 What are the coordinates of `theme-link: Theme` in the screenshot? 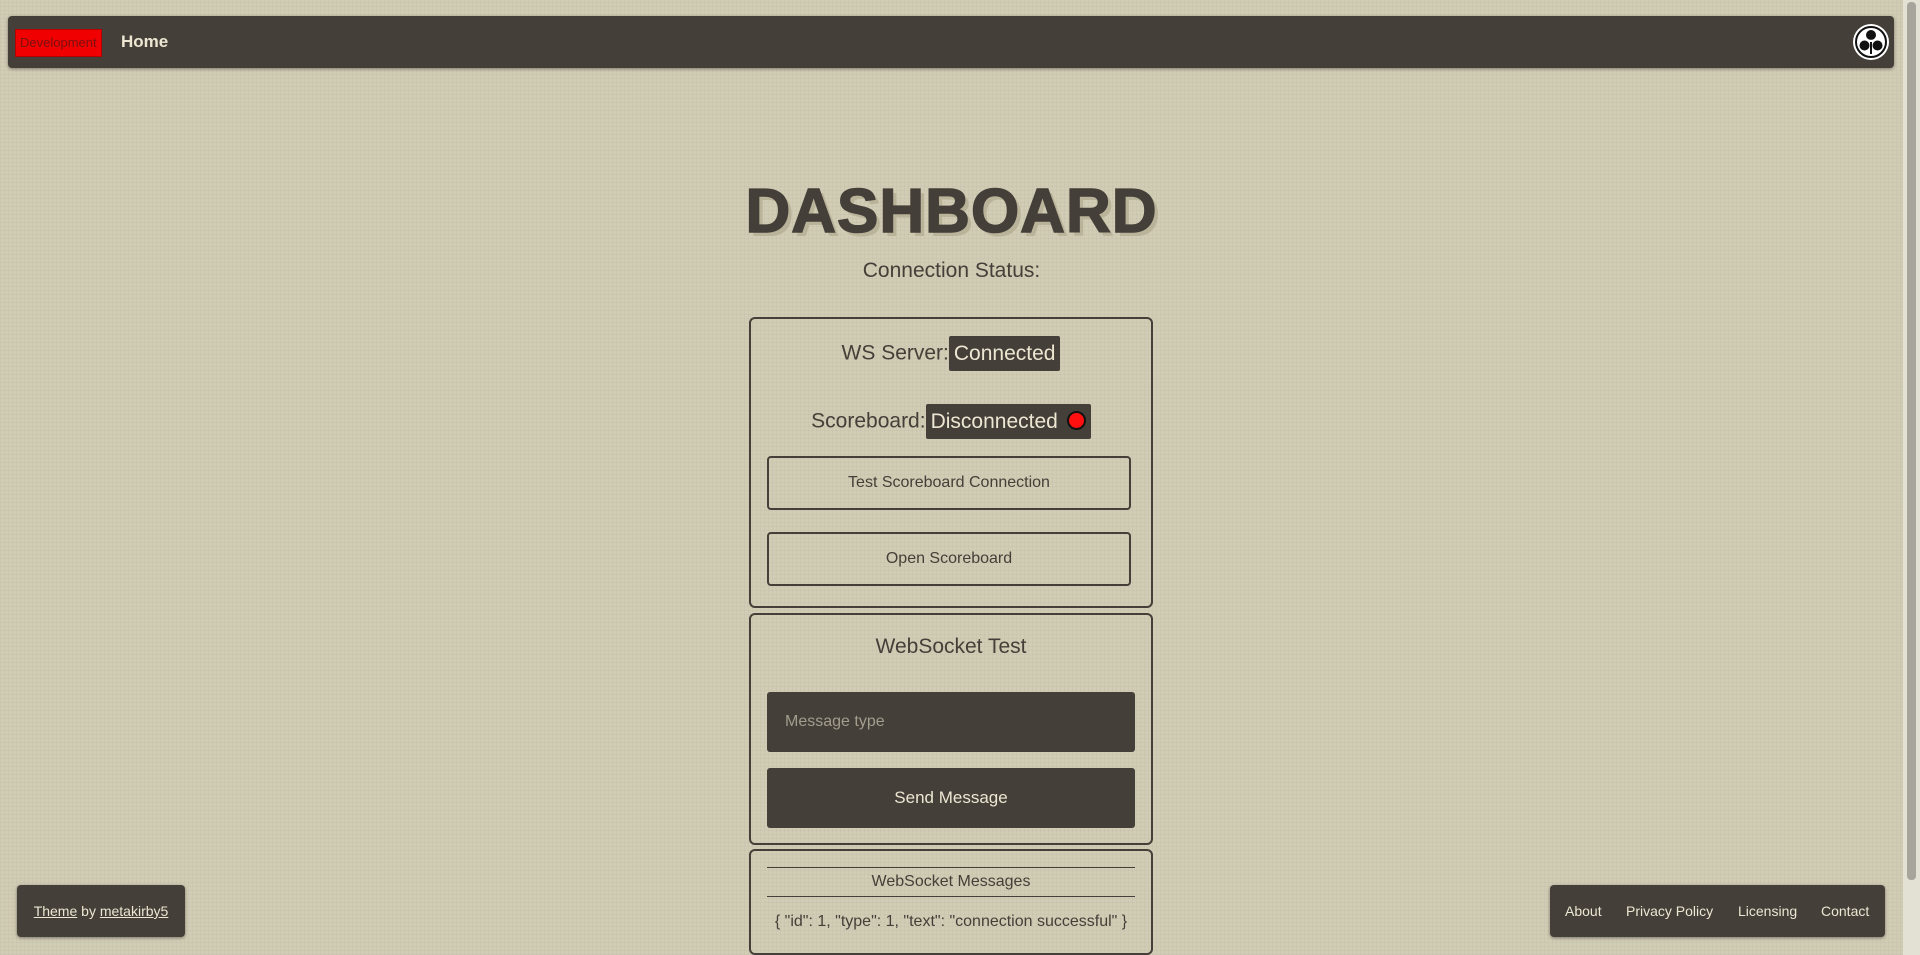 It's located at (56, 911).